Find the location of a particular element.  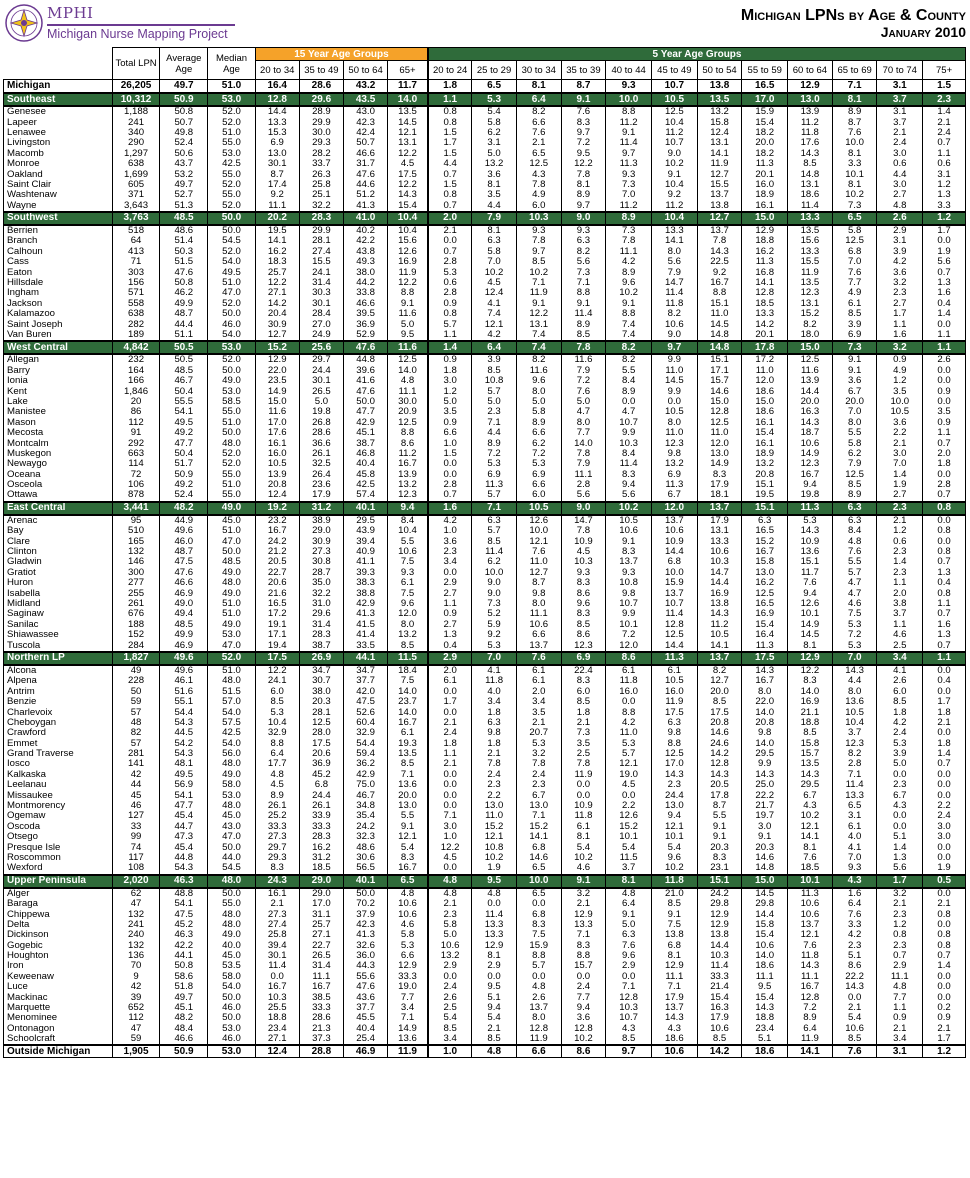

cell: 51.7 is located at coordinates (184, 464).